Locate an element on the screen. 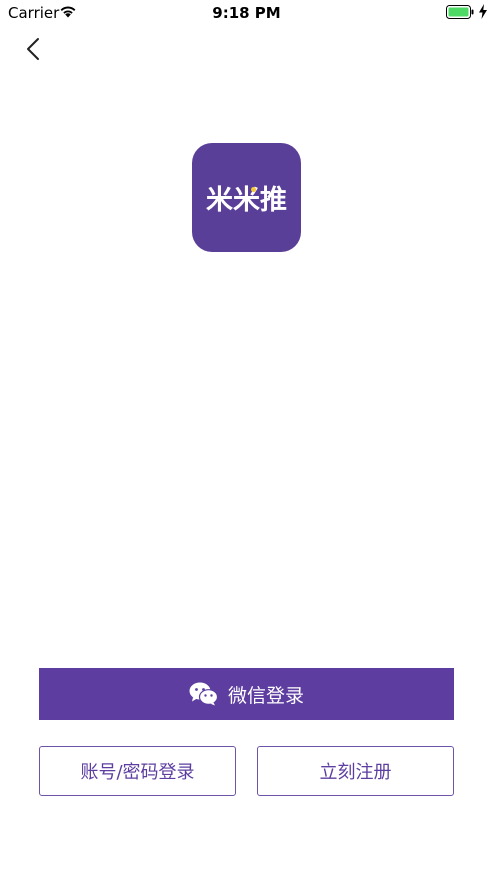  register-now-button: 立刻注册 is located at coordinates (355, 771).